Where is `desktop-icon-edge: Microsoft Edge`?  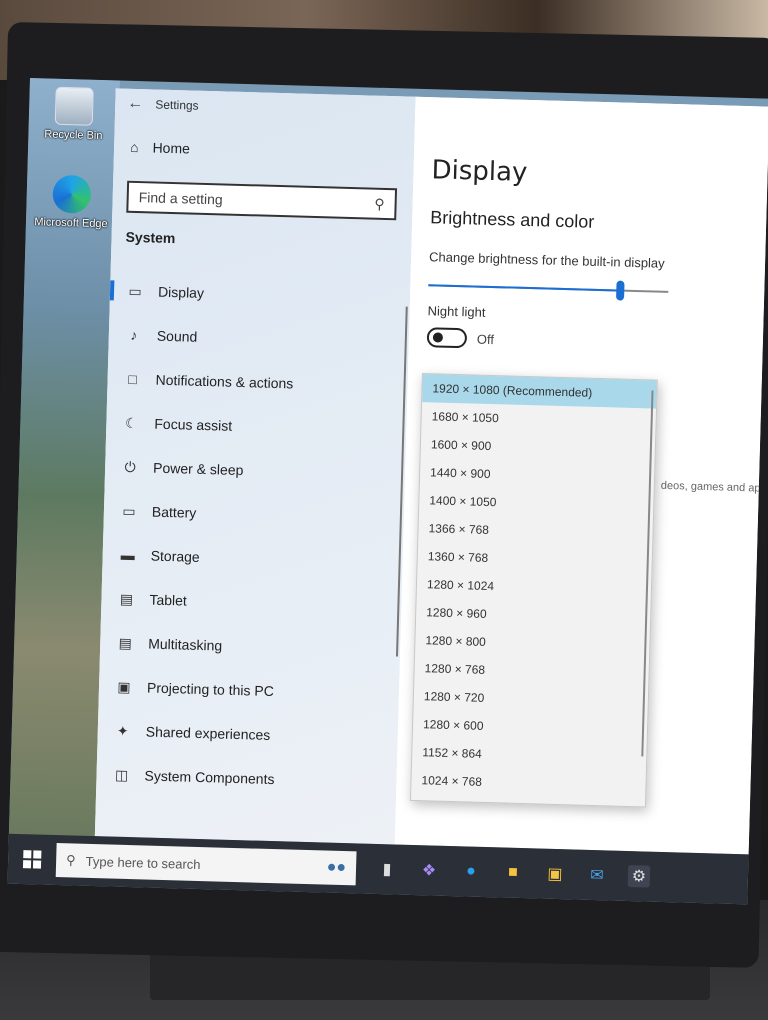 desktop-icon-edge: Microsoft Edge is located at coordinates (71, 202).